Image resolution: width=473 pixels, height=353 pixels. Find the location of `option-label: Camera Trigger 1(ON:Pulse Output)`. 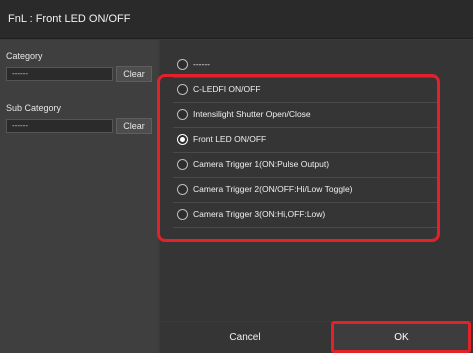

option-label: Camera Trigger 1(ON:Pulse Output) is located at coordinates (261, 164).